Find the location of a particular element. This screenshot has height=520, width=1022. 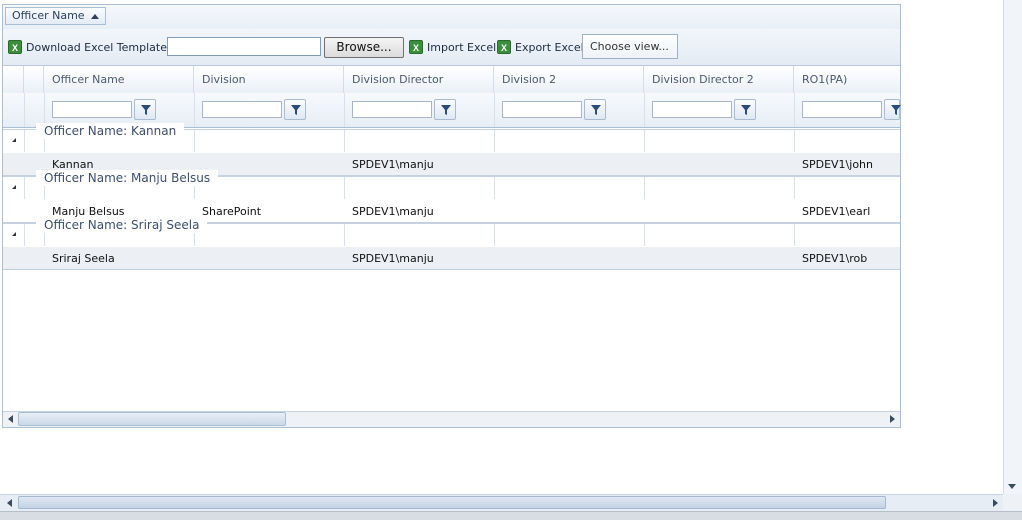

cell-ro1-pa: SPDEV1\rob is located at coordinates (835, 258).